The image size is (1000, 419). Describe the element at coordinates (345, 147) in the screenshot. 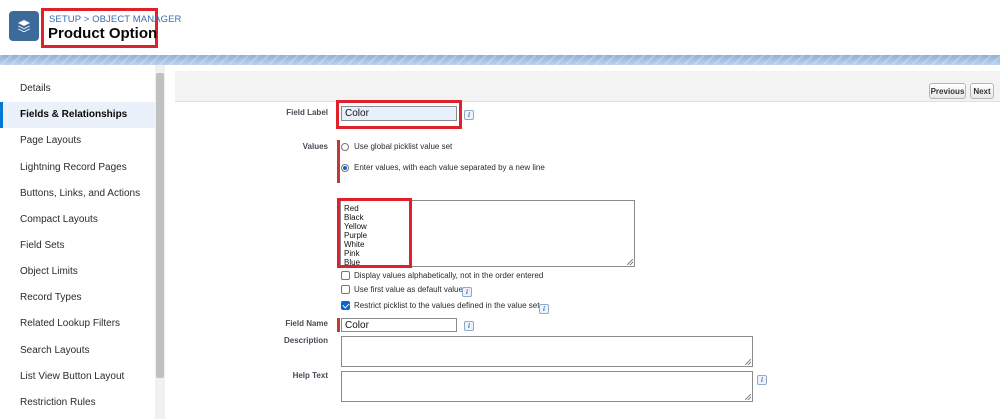

I see `global-picklist-radio` at that location.